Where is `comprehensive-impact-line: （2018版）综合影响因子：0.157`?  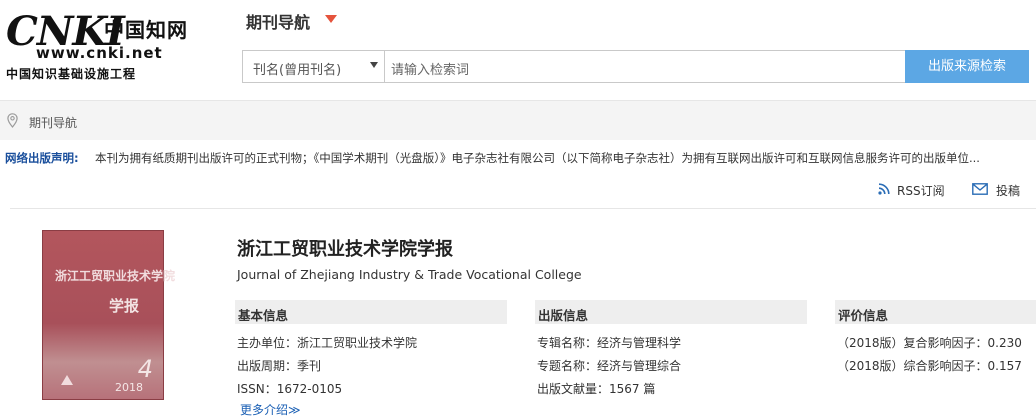
comprehensive-impact-line: （2018版）综合影响因子：0.157 is located at coordinates (929, 366).